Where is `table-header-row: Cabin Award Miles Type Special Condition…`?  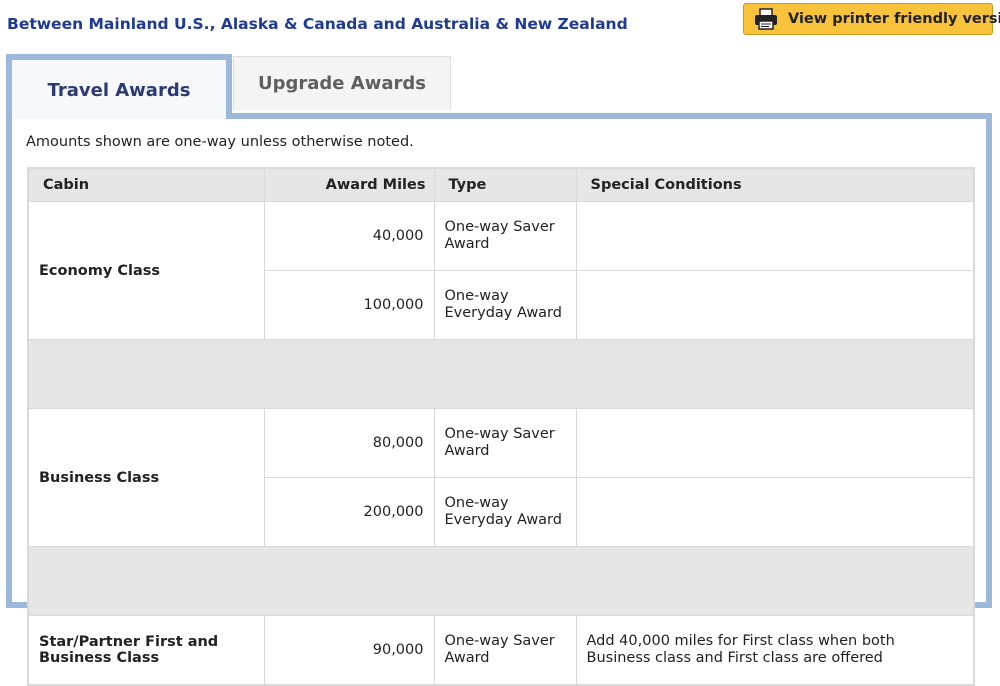
table-header-row: Cabin Award Miles Type Special Condition… is located at coordinates (501, 184).